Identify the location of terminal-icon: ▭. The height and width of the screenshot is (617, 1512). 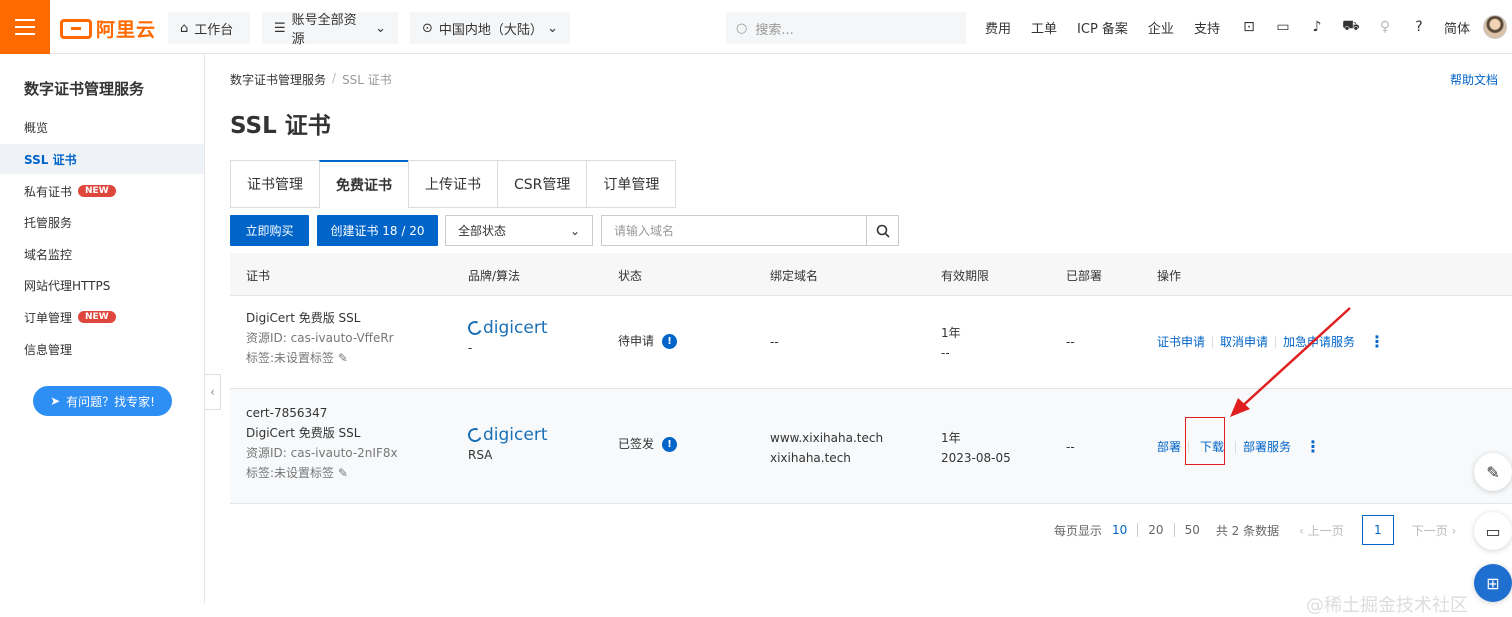
(1283, 27).